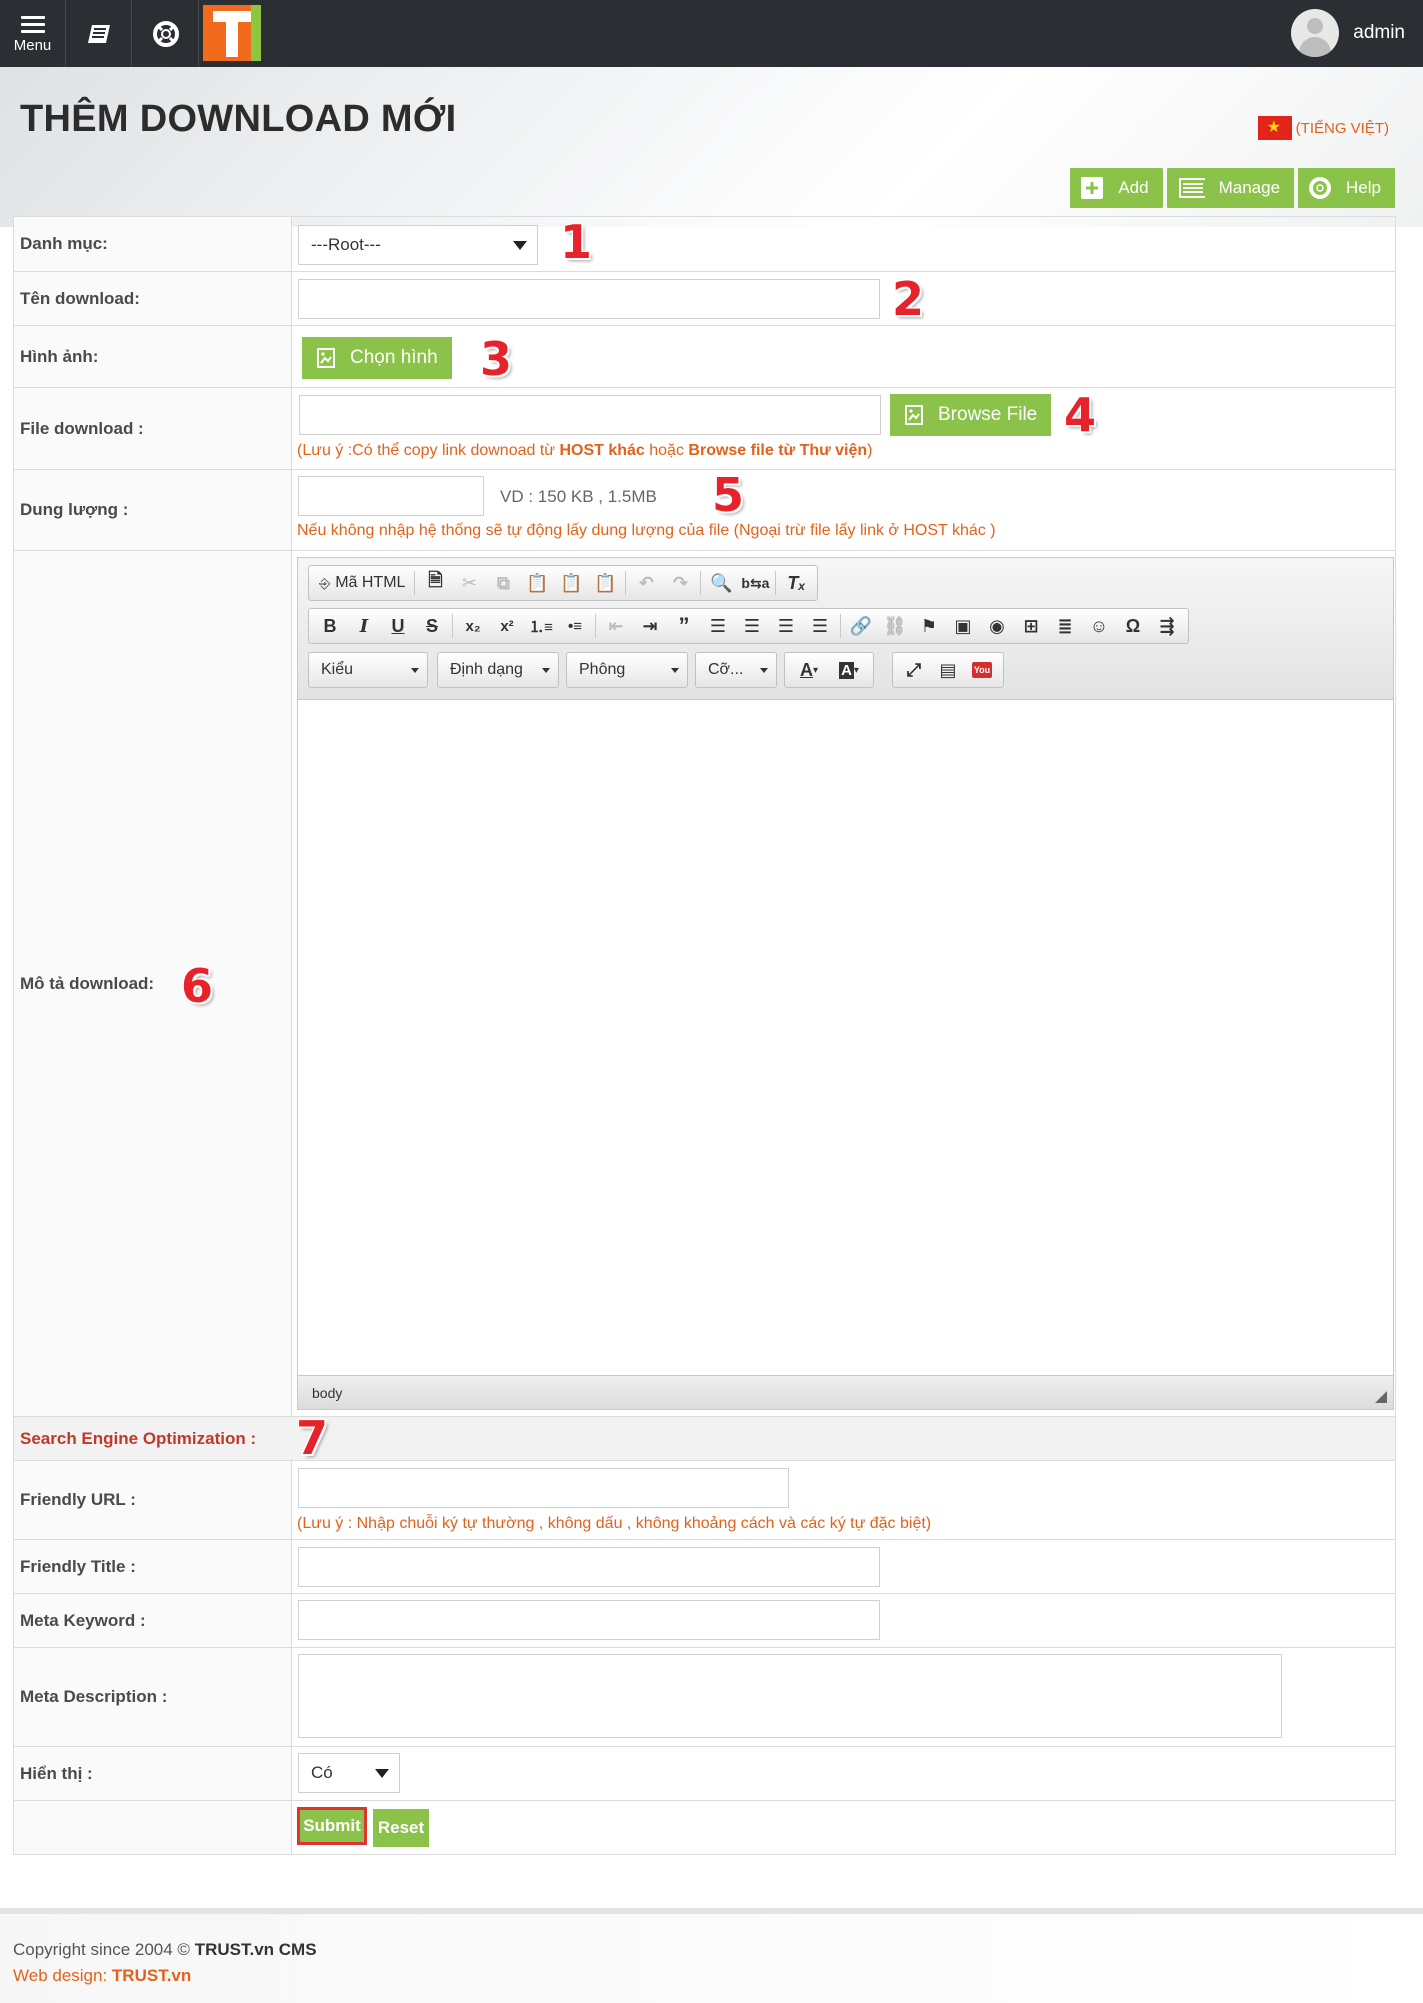  Describe the element at coordinates (362, 583) in the screenshot. I see `source-button: ⎆ Mã HTML` at that location.